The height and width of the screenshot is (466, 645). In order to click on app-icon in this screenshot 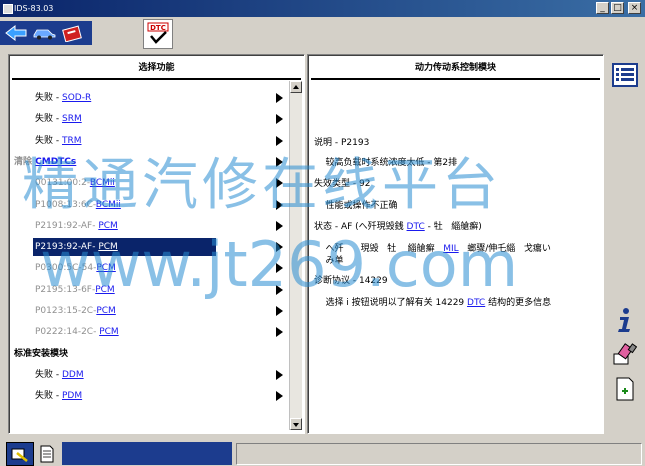, I will do `click(8, 9)`.